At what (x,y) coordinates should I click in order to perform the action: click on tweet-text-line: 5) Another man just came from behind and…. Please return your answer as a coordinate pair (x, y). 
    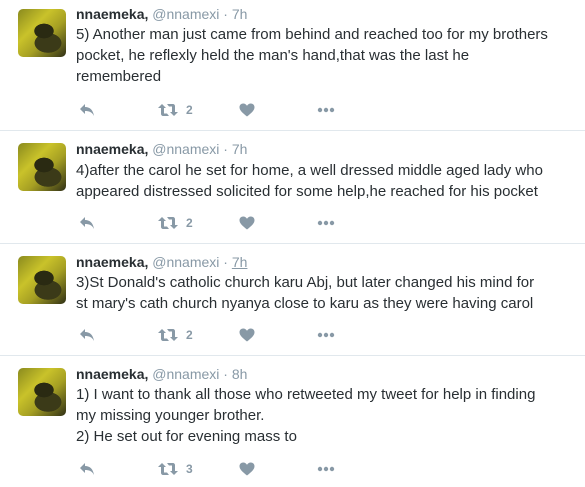
    Looking at the image, I should click on (312, 34).